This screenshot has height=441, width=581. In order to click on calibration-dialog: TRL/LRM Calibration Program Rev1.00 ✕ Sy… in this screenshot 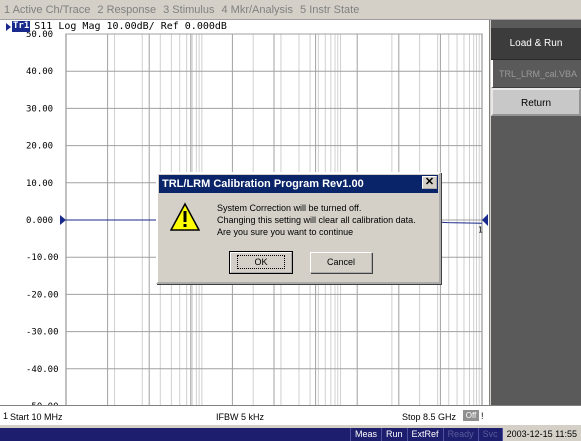, I will do `click(298, 228)`.